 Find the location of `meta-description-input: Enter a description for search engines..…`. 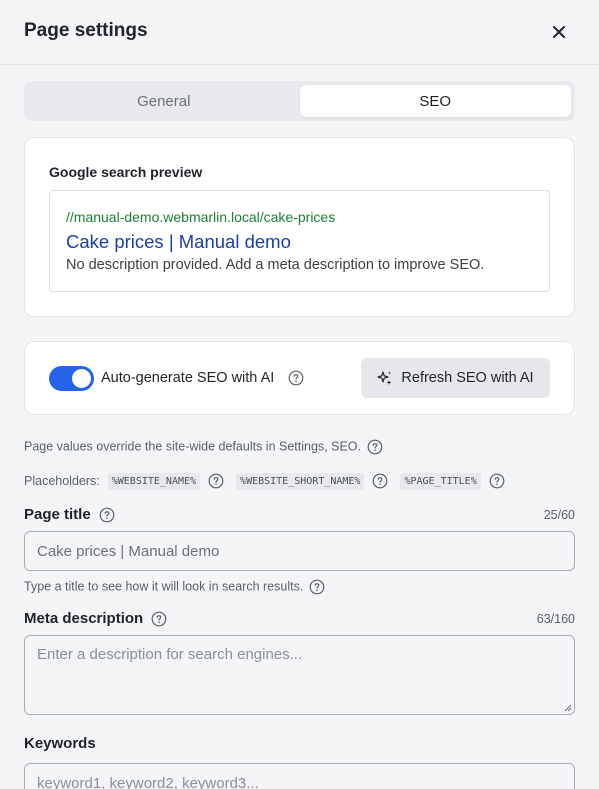

meta-description-input: Enter a description for search engines..… is located at coordinates (299, 675).